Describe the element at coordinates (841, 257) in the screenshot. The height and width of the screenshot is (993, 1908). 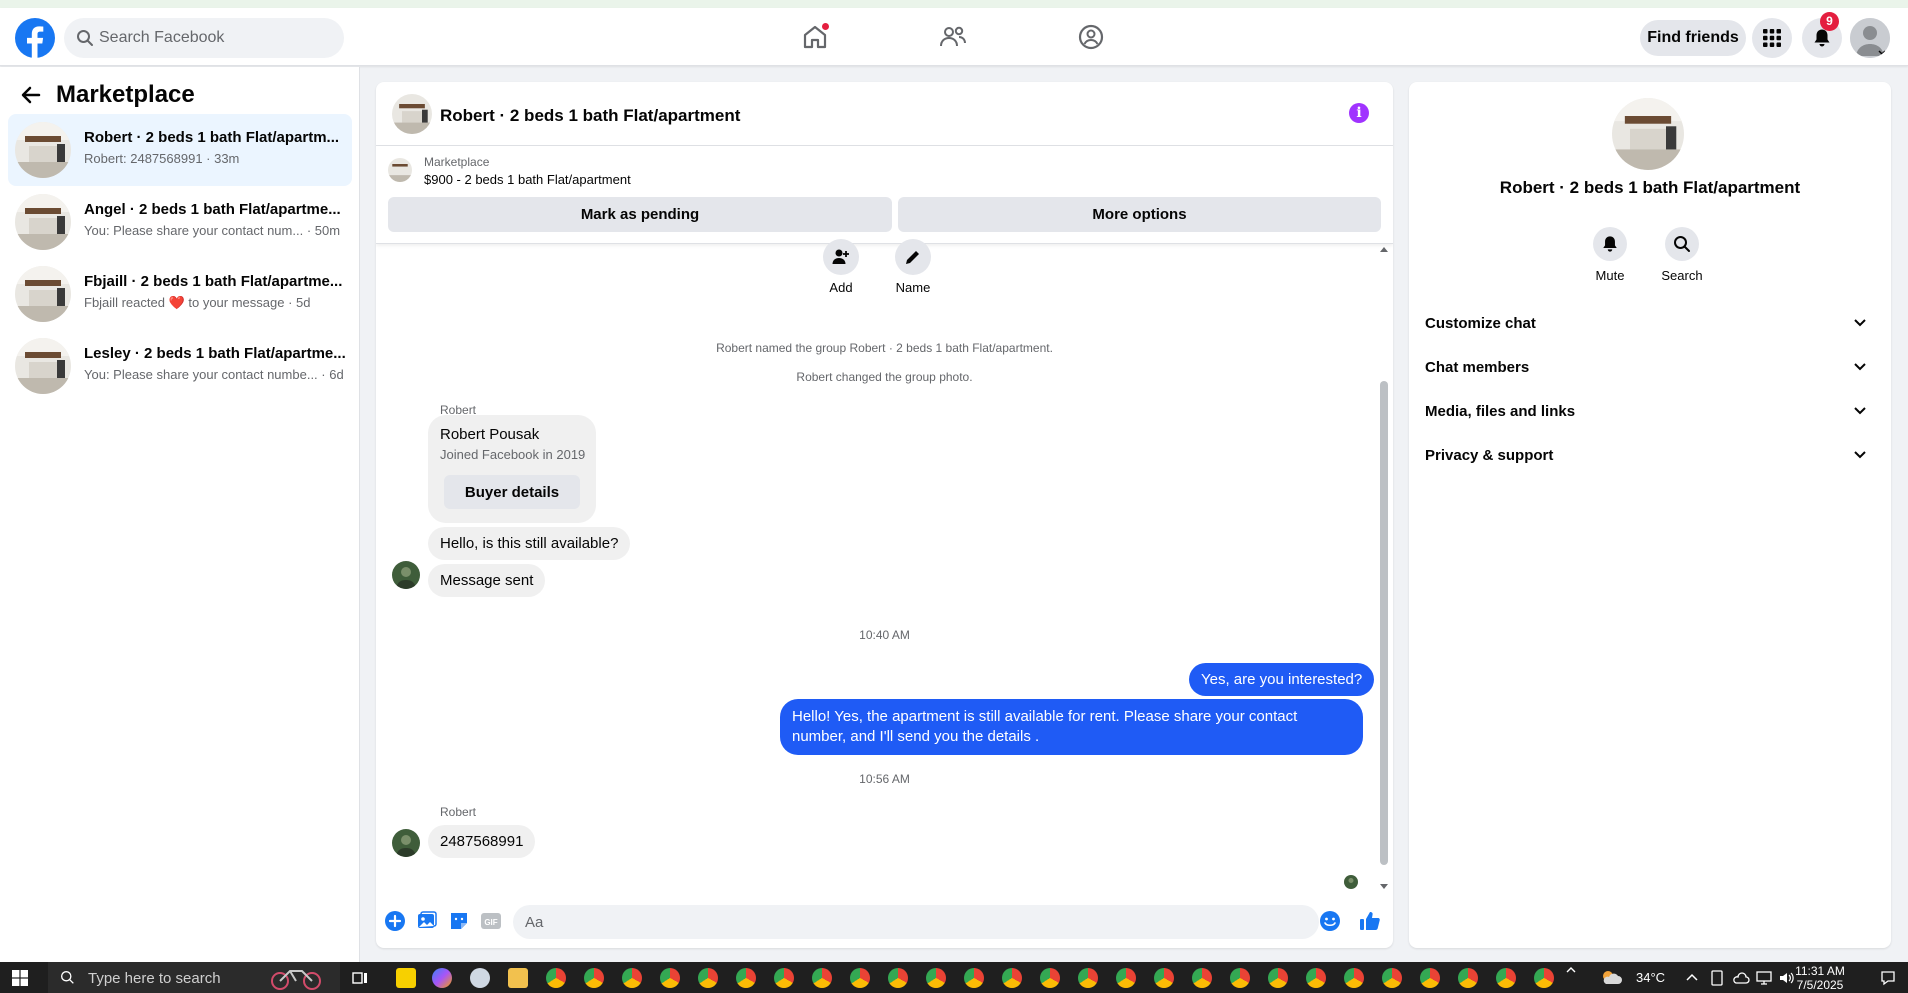
I see `add-member-button` at that location.